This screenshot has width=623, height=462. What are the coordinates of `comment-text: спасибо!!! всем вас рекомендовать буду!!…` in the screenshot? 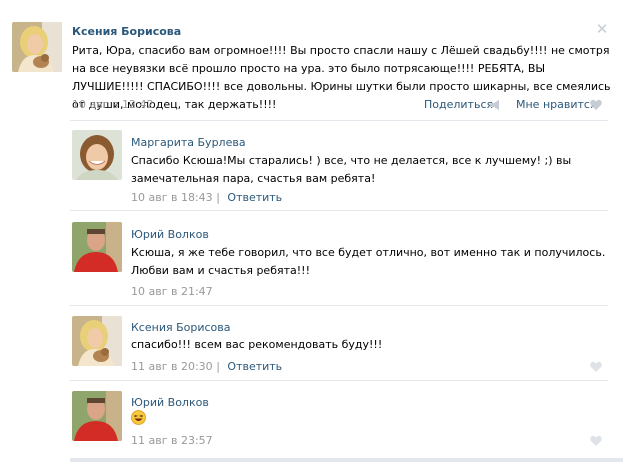 It's located at (257, 344).